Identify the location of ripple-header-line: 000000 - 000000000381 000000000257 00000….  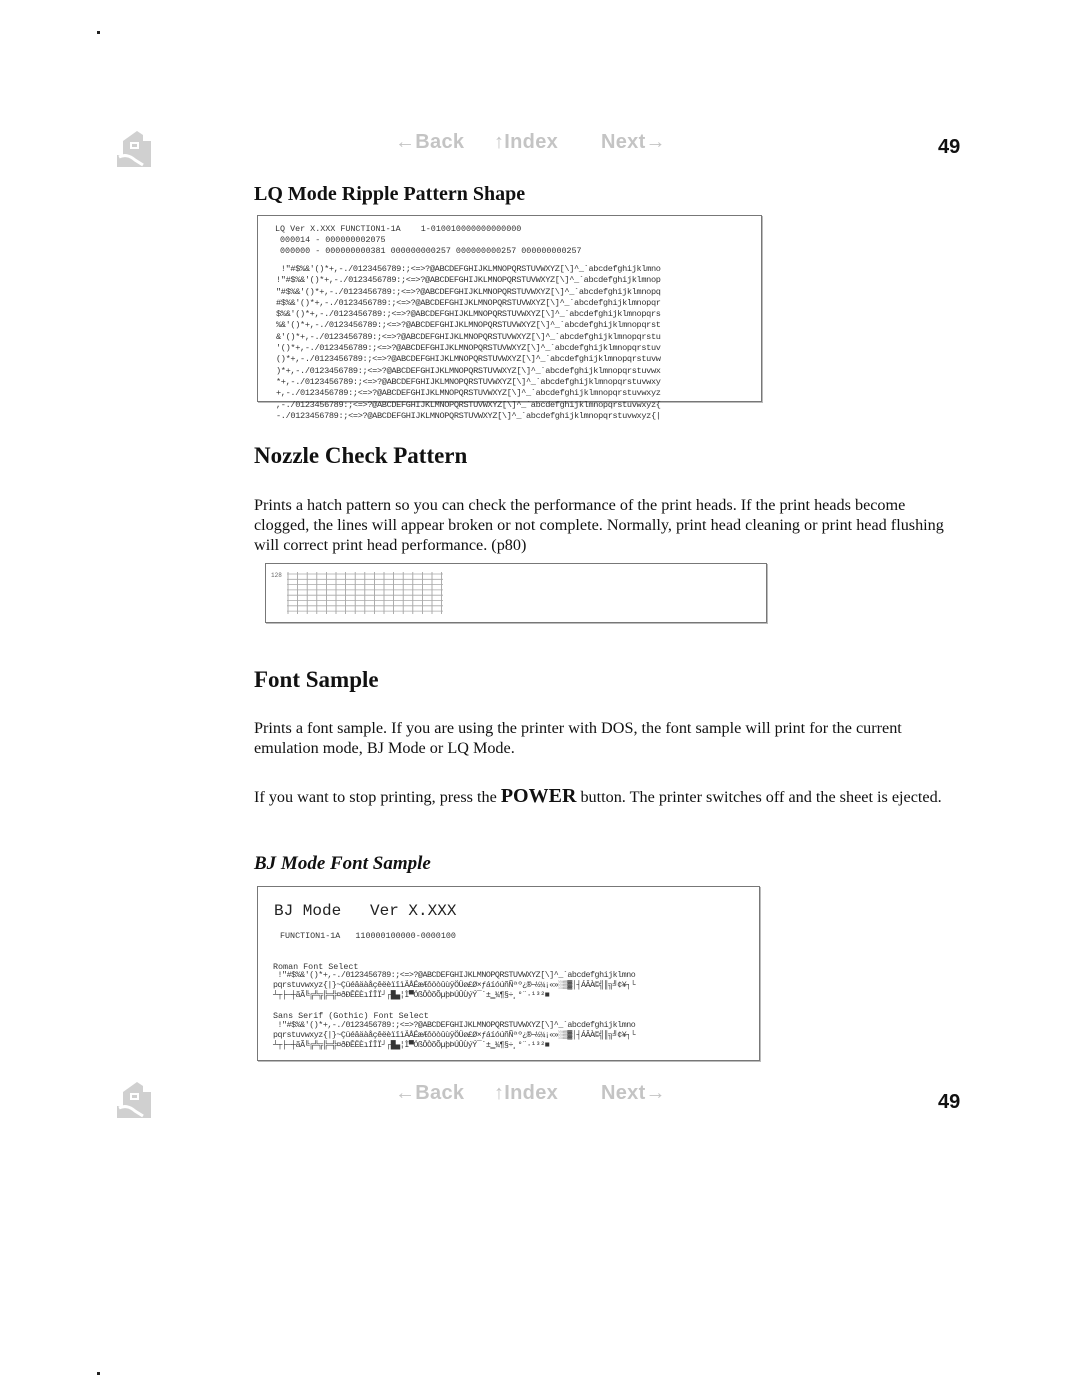
(428, 251).